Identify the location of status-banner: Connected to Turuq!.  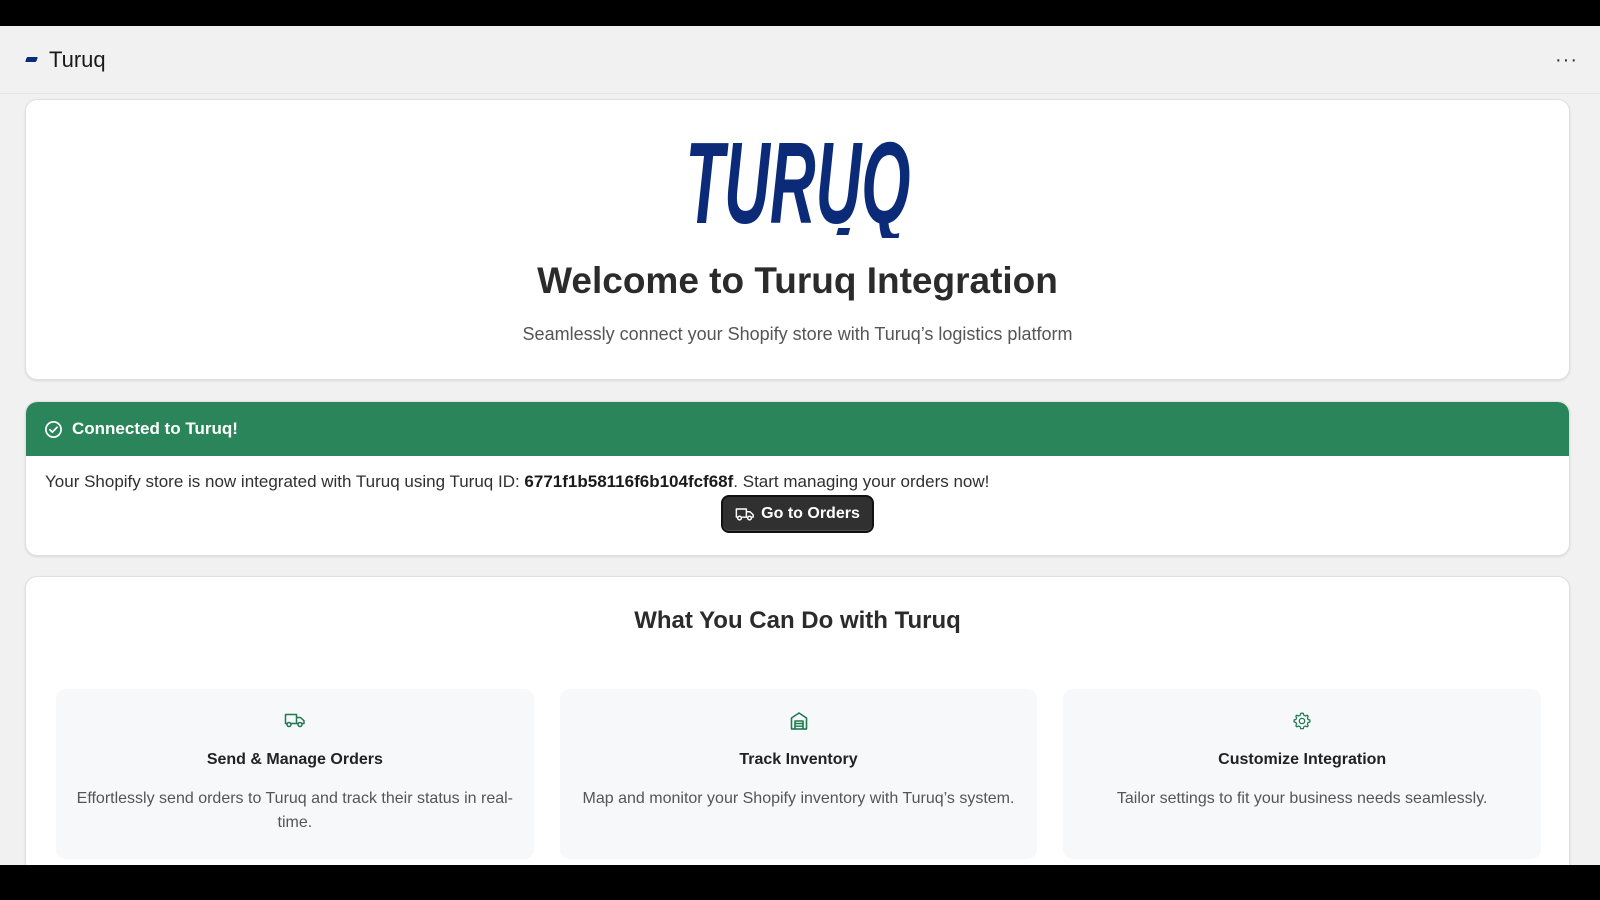
(797, 429).